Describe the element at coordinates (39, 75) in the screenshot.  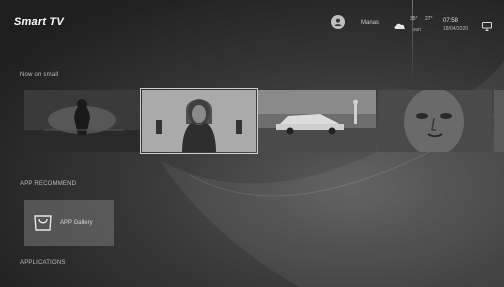
I see `section-title-now: Now on small` at that location.